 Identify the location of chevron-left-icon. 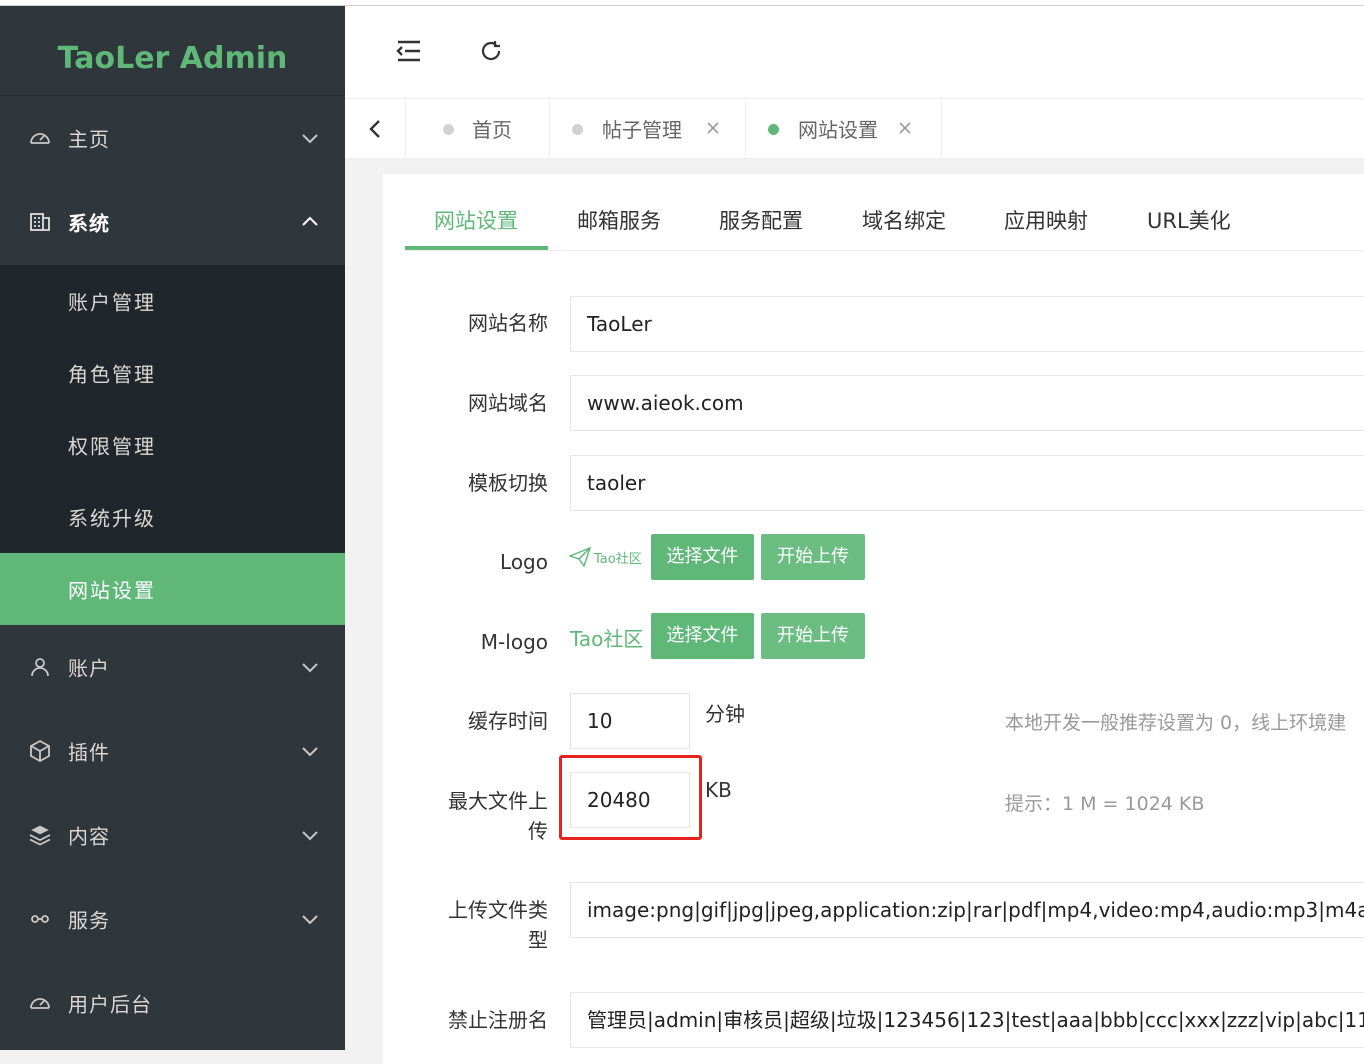
(374, 129).